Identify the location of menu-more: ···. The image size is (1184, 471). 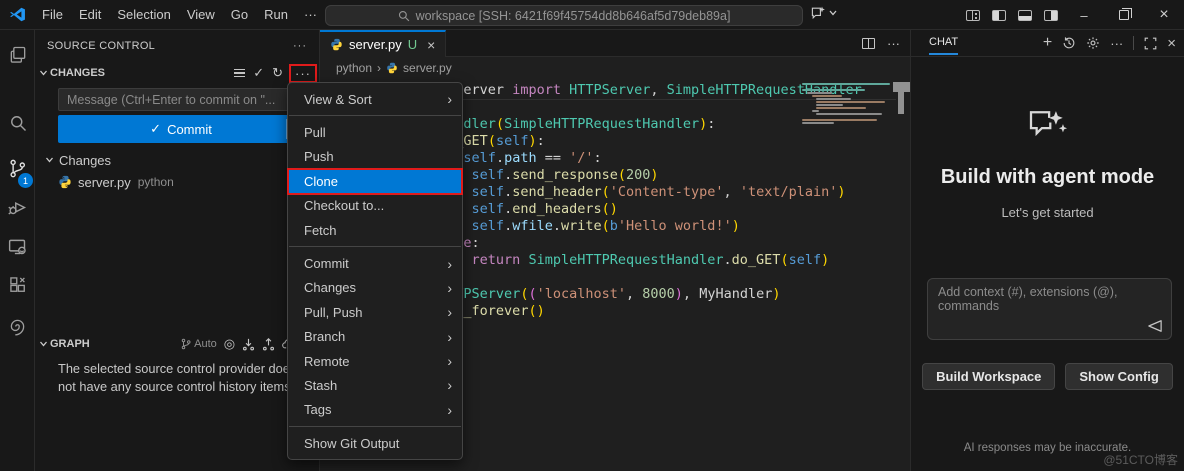
(310, 14).